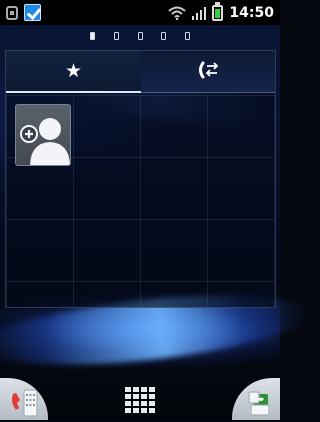 This screenshot has width=320, height=422. Describe the element at coordinates (12, 12) in the screenshot. I see `usb-debugging-icon` at that location.